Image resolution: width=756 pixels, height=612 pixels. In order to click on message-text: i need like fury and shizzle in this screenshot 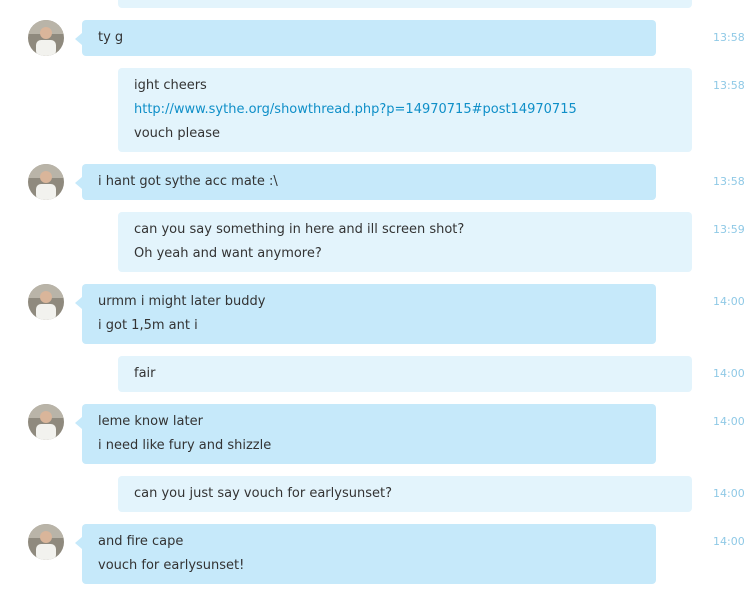, I will do `click(185, 445)`.